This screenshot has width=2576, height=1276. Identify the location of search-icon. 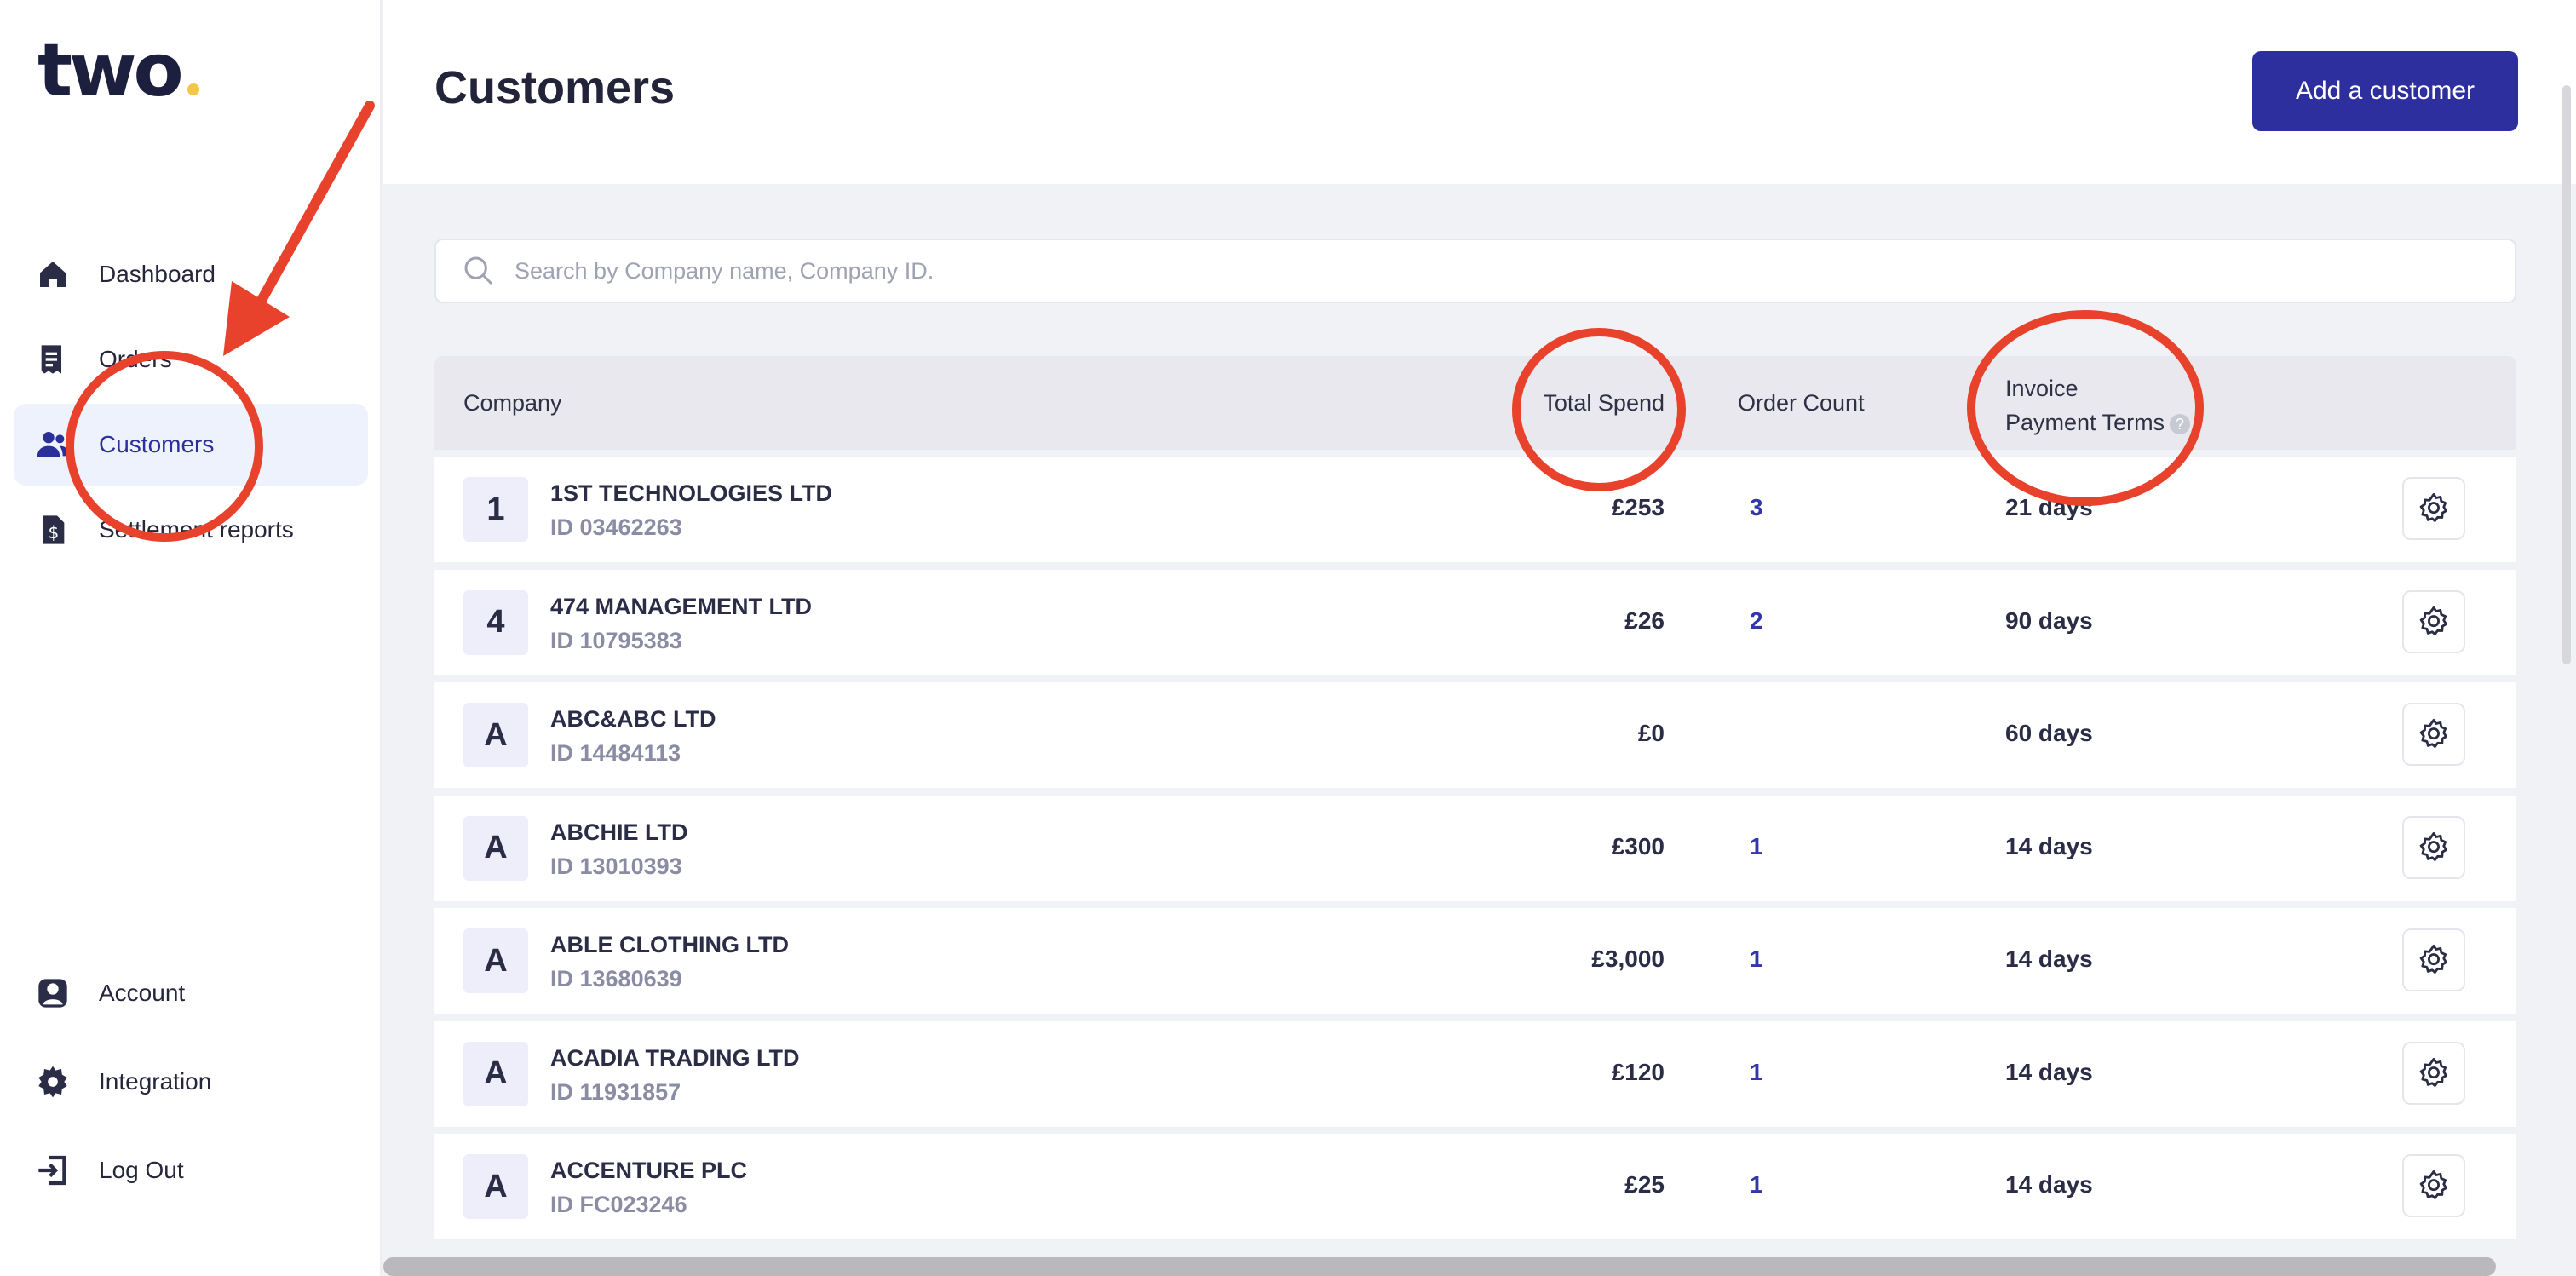
(479, 270).